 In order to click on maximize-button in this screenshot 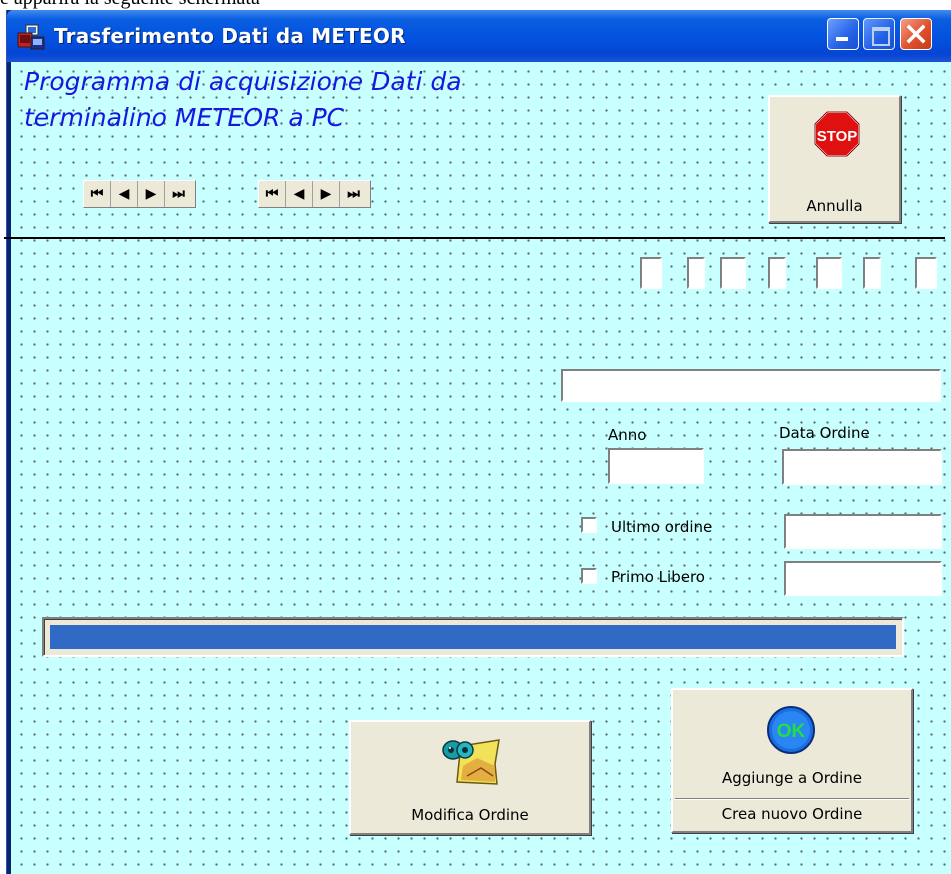, I will do `click(879, 34)`.